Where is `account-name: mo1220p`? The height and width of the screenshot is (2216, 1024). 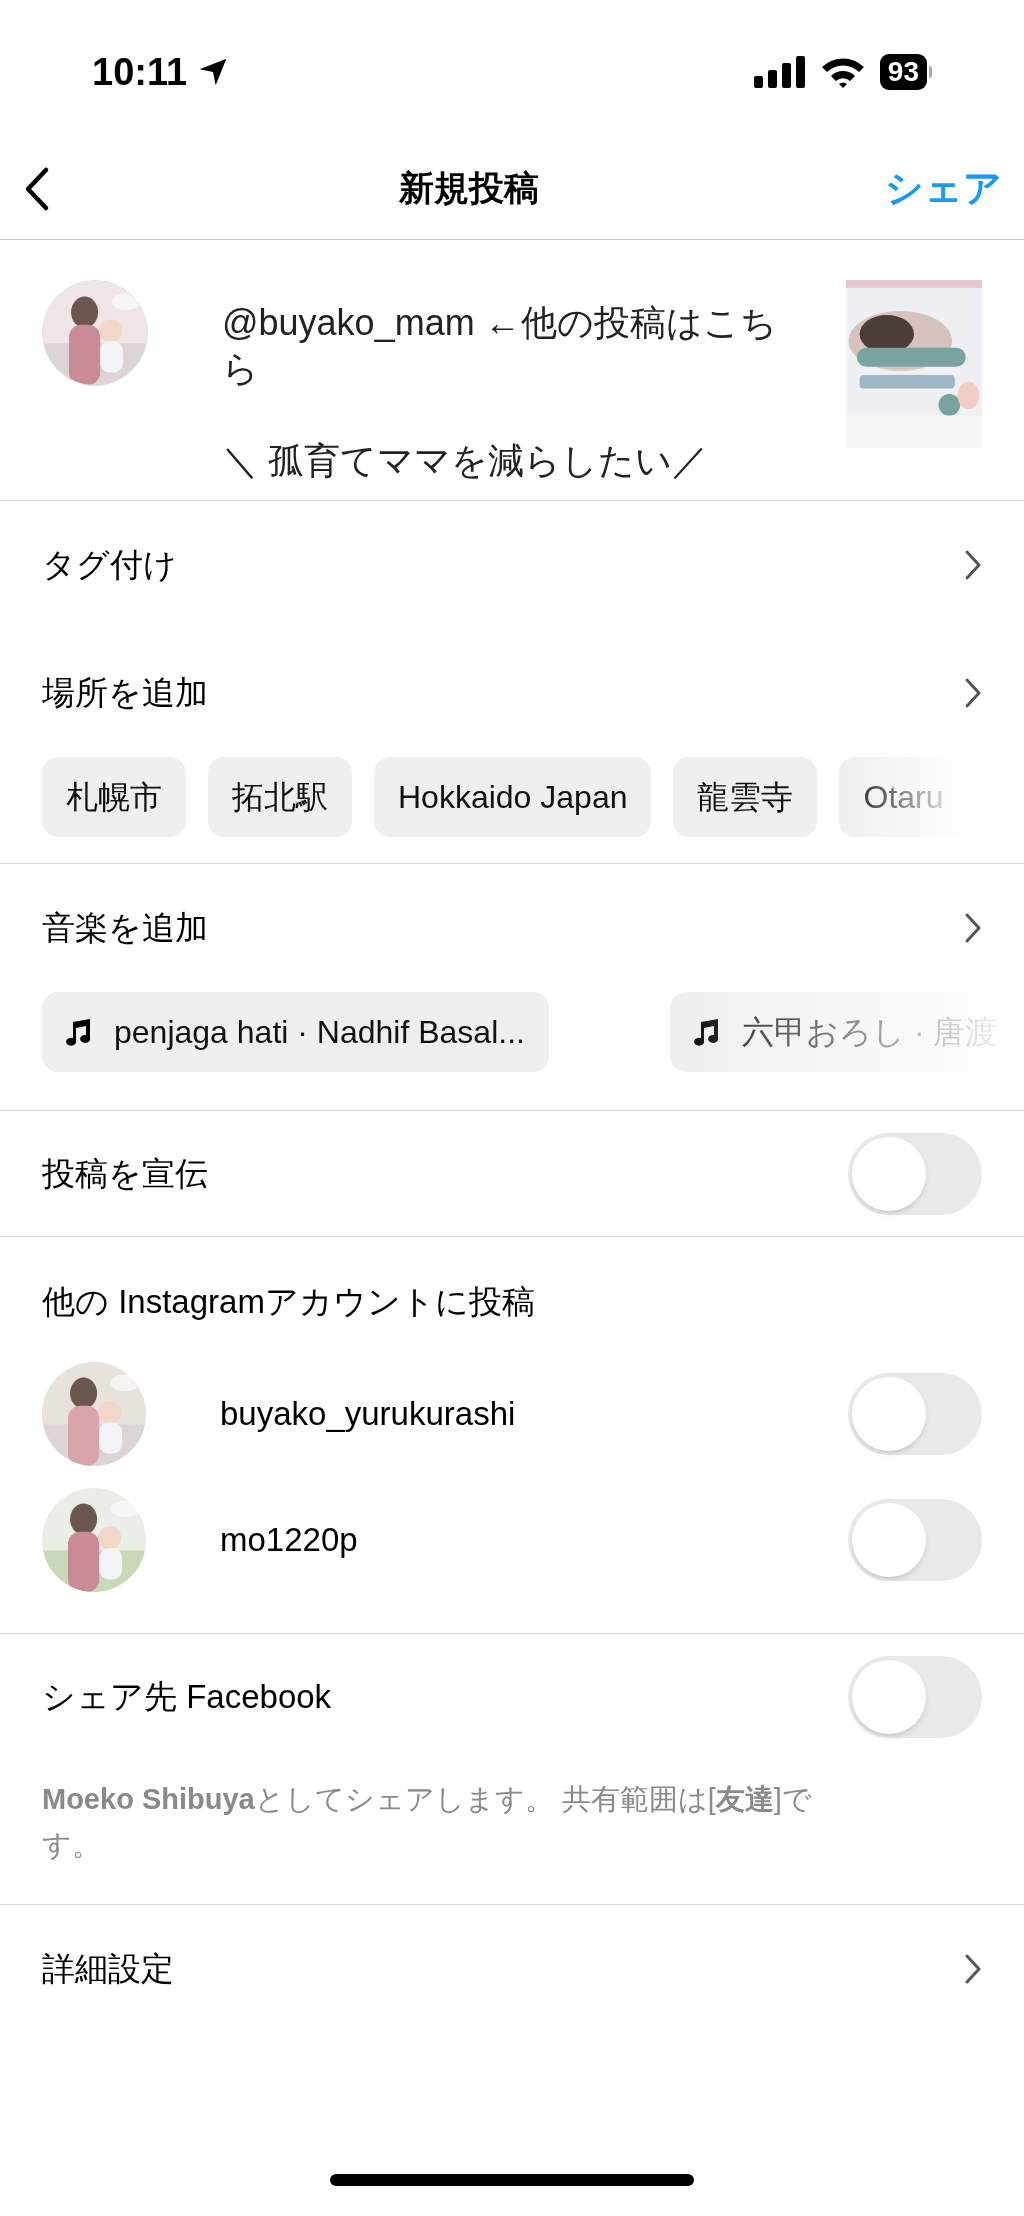 account-name: mo1220p is located at coordinates (289, 1539).